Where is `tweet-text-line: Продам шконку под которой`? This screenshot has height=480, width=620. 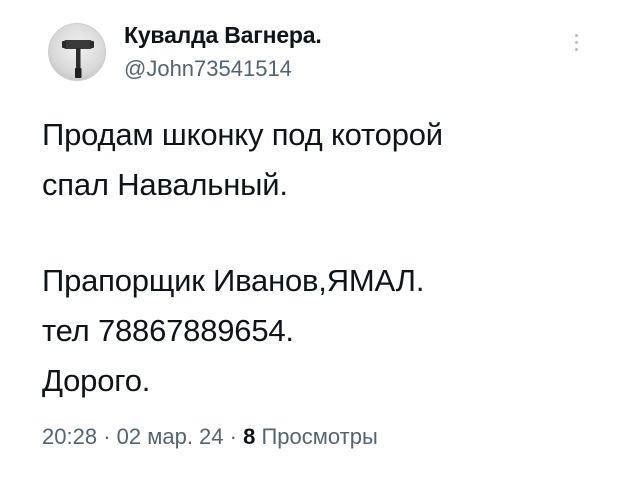 tweet-text-line: Продам шконку под которой is located at coordinates (242, 134).